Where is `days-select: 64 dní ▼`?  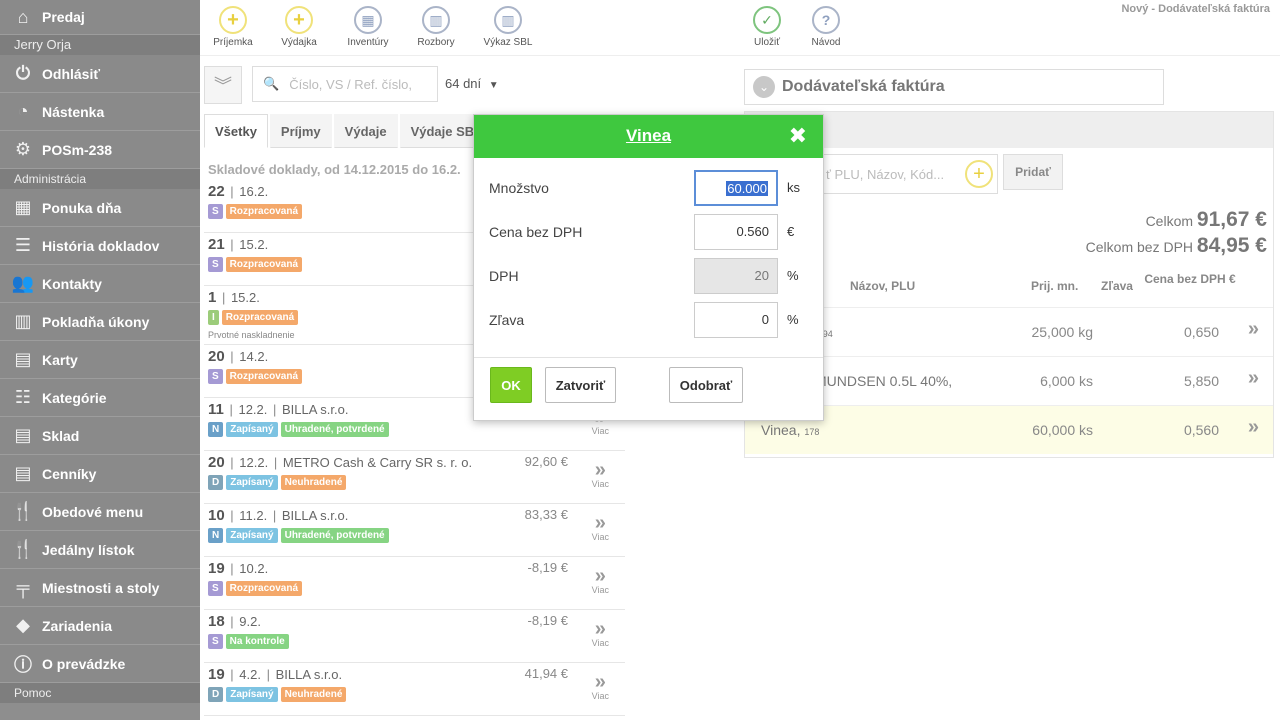
days-select: 64 dní ▼ is located at coordinates (472, 83).